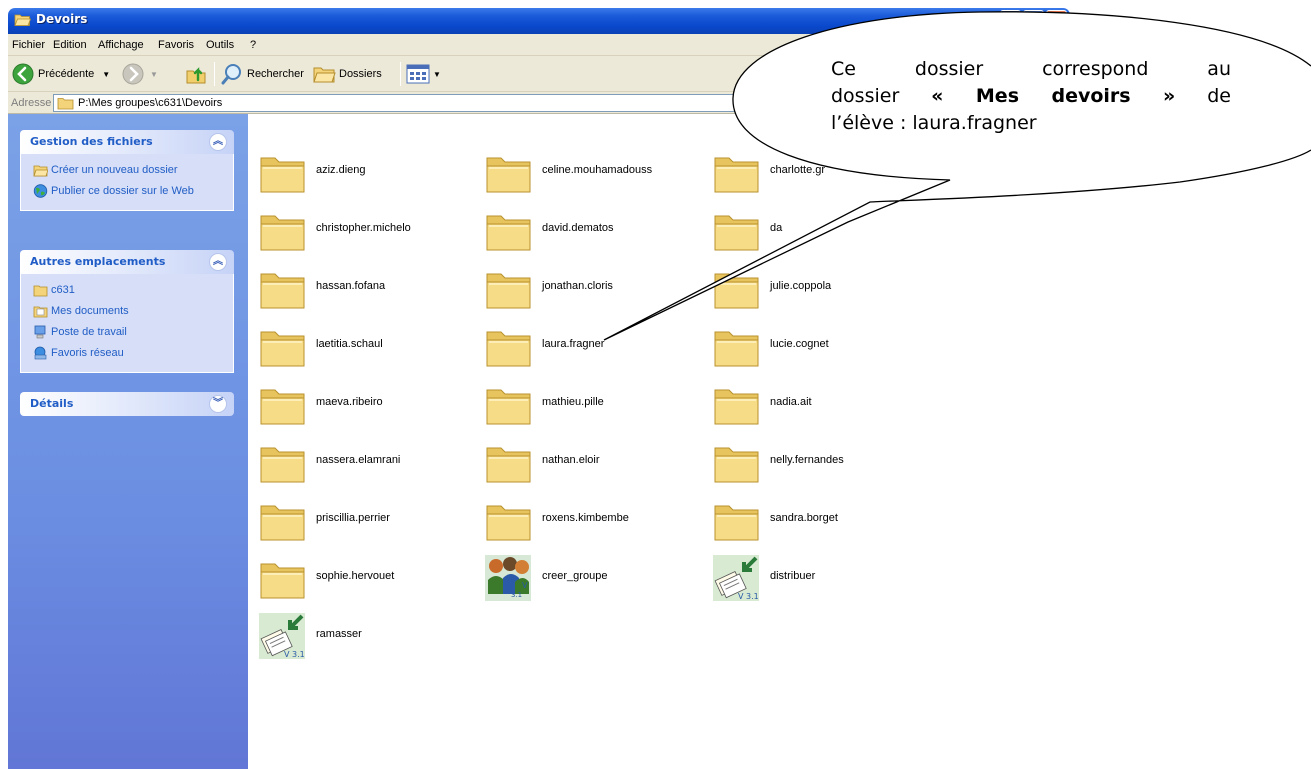  Describe the element at coordinates (140, 74) in the screenshot. I see `forward-button: ▼` at that location.